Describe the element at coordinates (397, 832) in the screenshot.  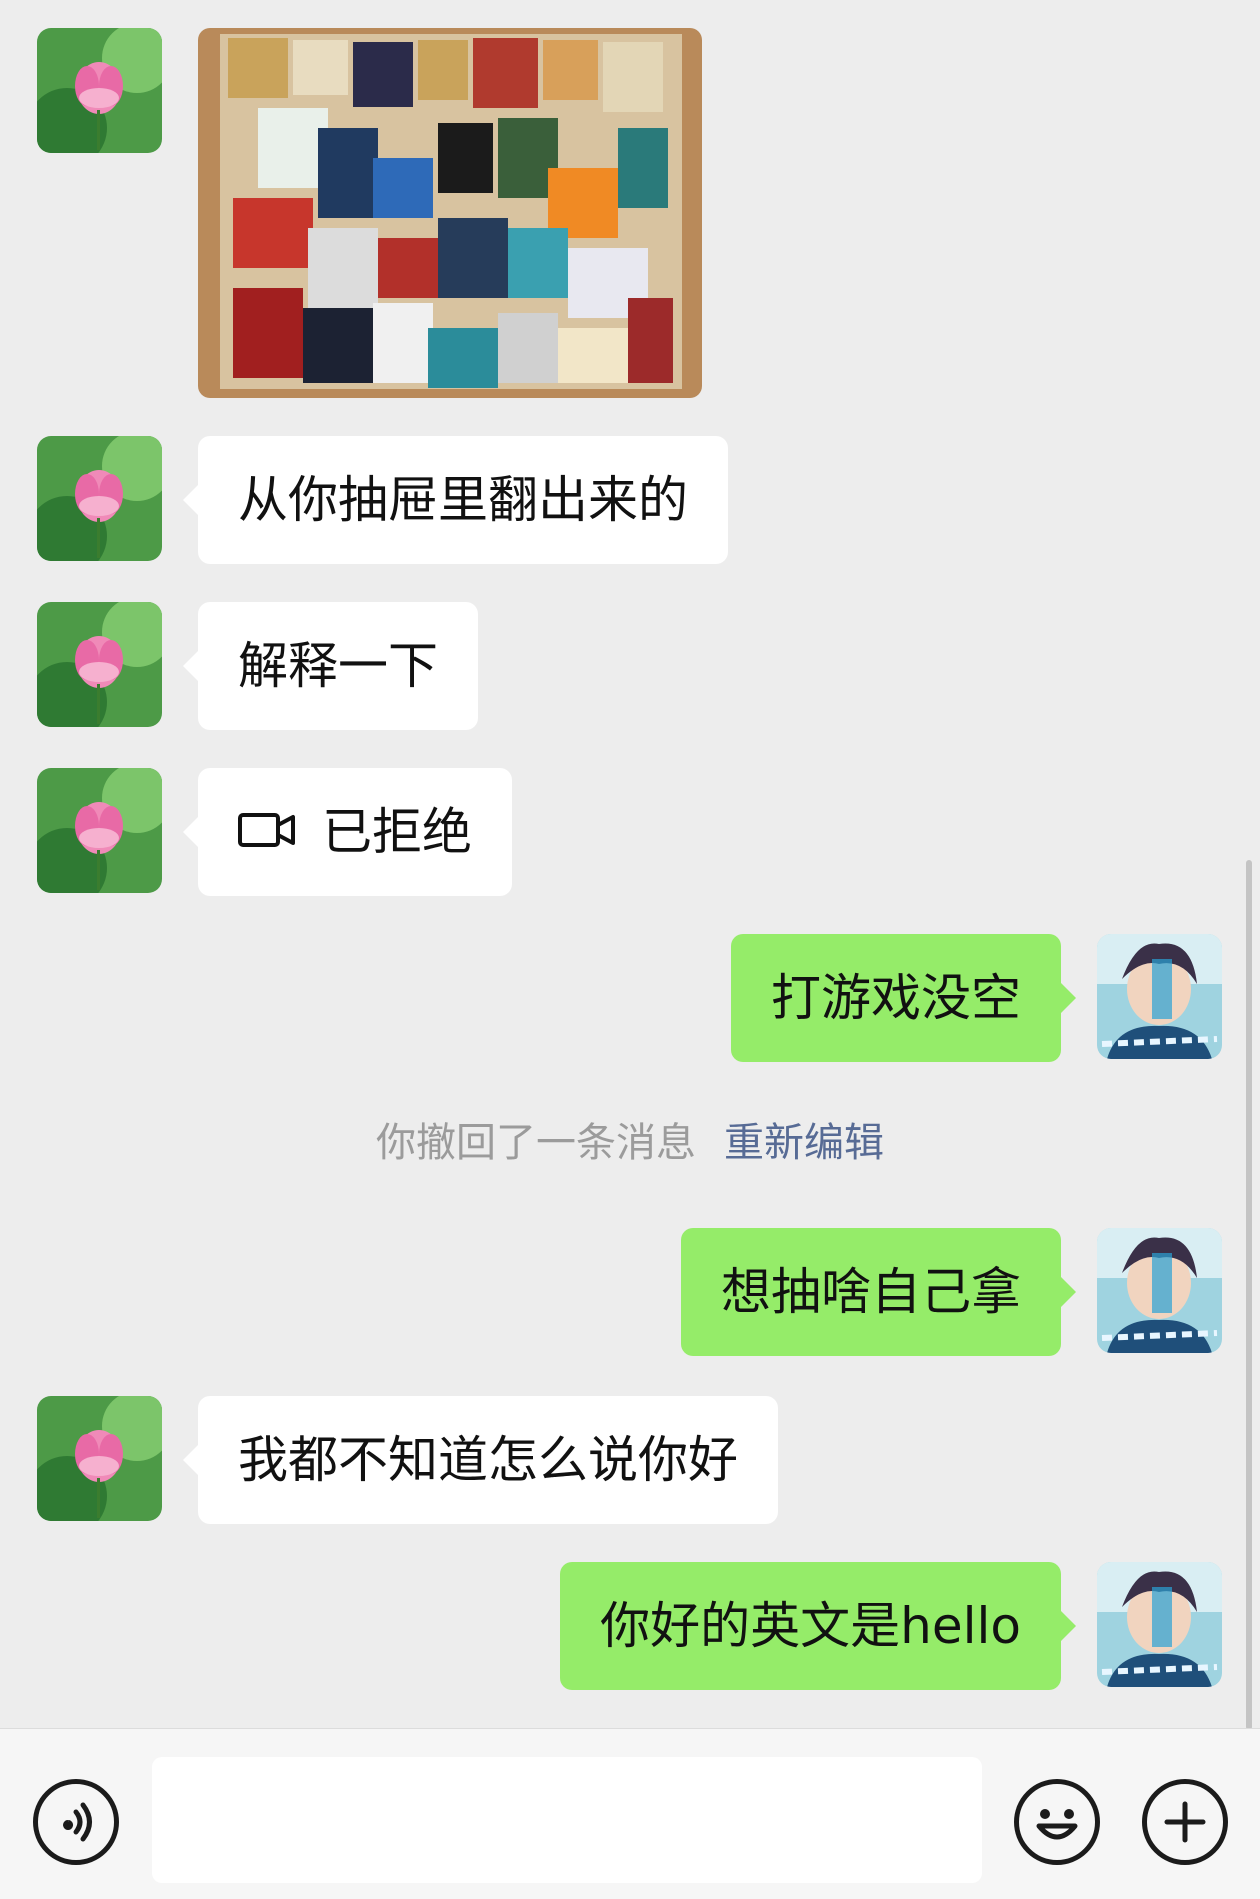
I see `call-status-label: 已拒绝` at that location.